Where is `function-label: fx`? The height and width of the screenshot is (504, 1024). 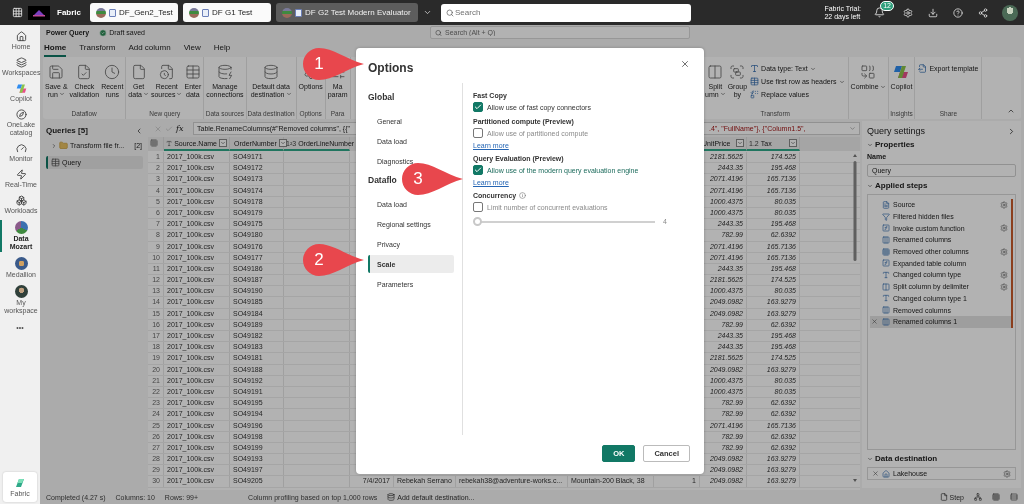
function-label: fx is located at coordinates (180, 128).